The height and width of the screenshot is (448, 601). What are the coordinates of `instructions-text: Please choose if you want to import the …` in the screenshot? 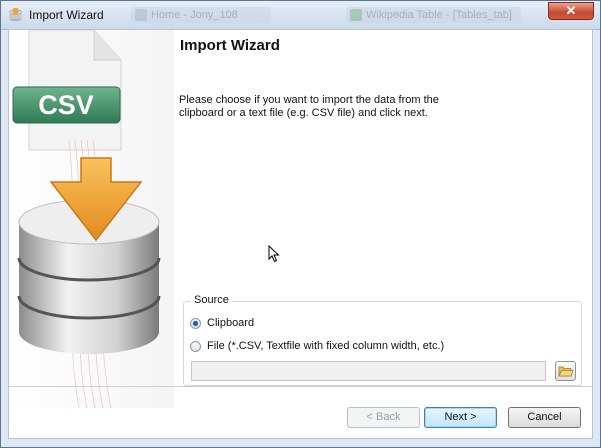 It's located at (309, 106).